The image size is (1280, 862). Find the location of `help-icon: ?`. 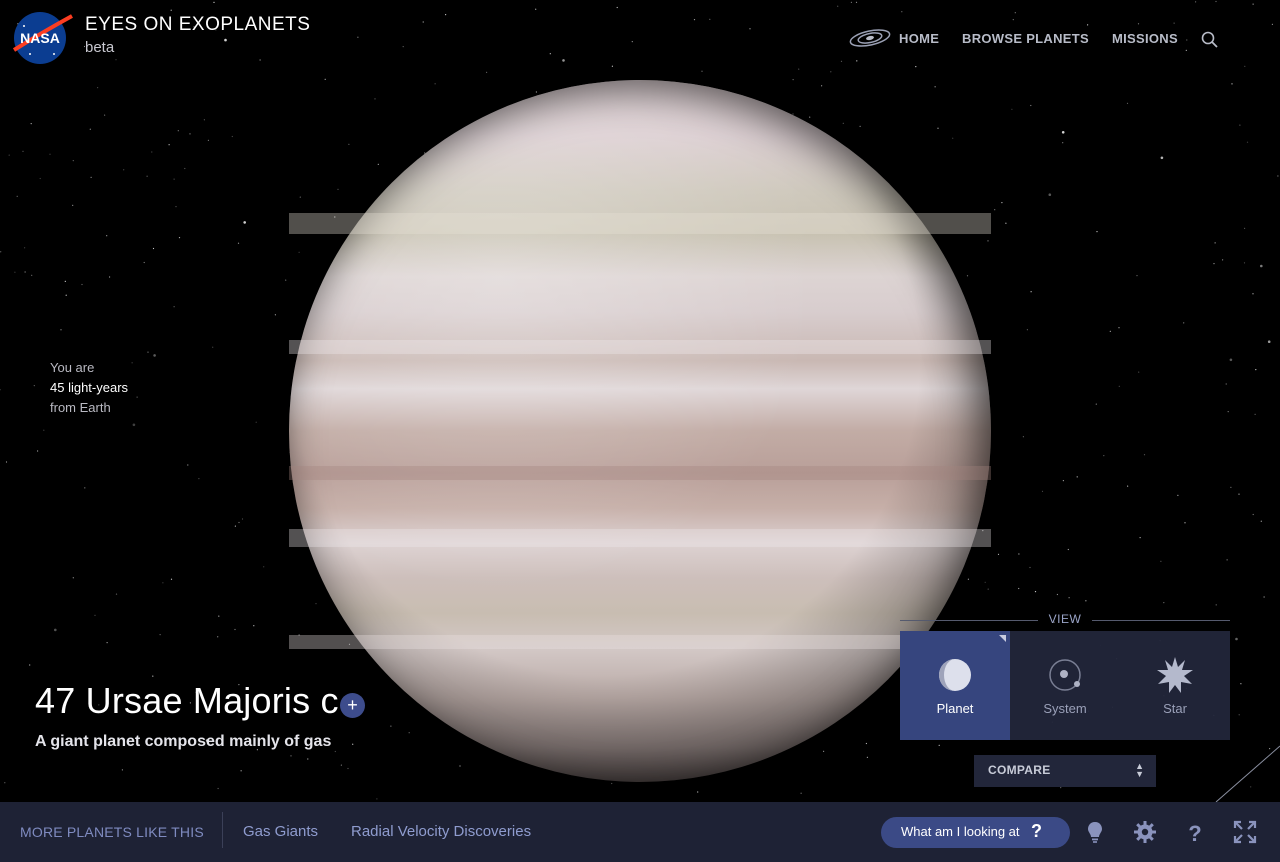

help-icon: ? is located at coordinates (1195, 832).